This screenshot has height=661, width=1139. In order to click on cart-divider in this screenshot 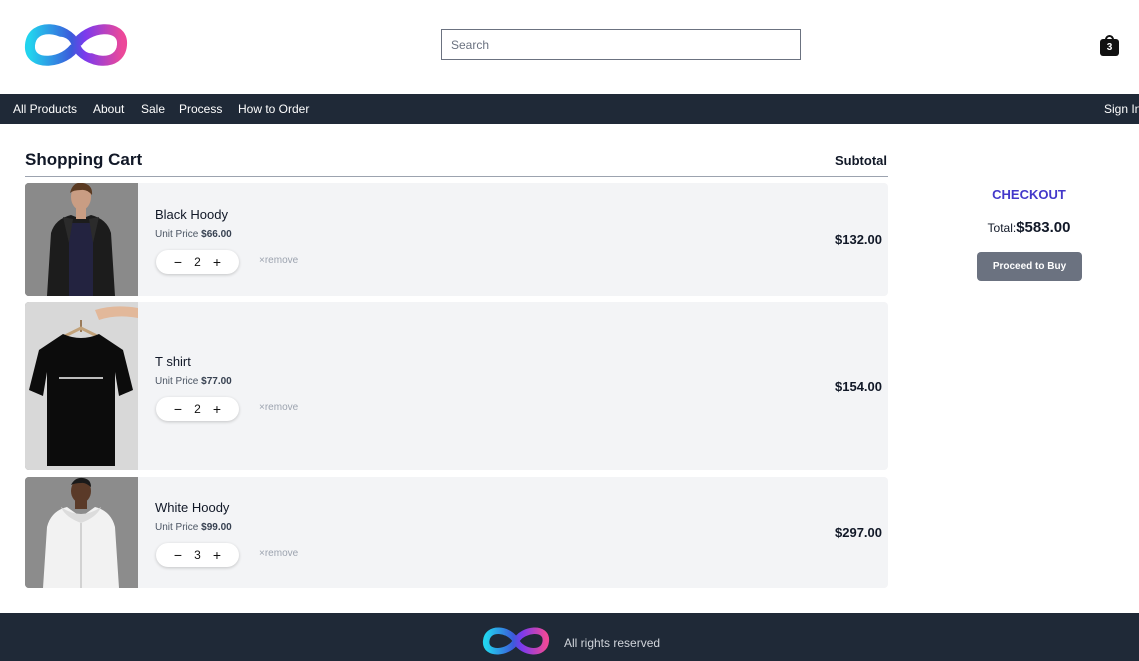, I will do `click(456, 176)`.